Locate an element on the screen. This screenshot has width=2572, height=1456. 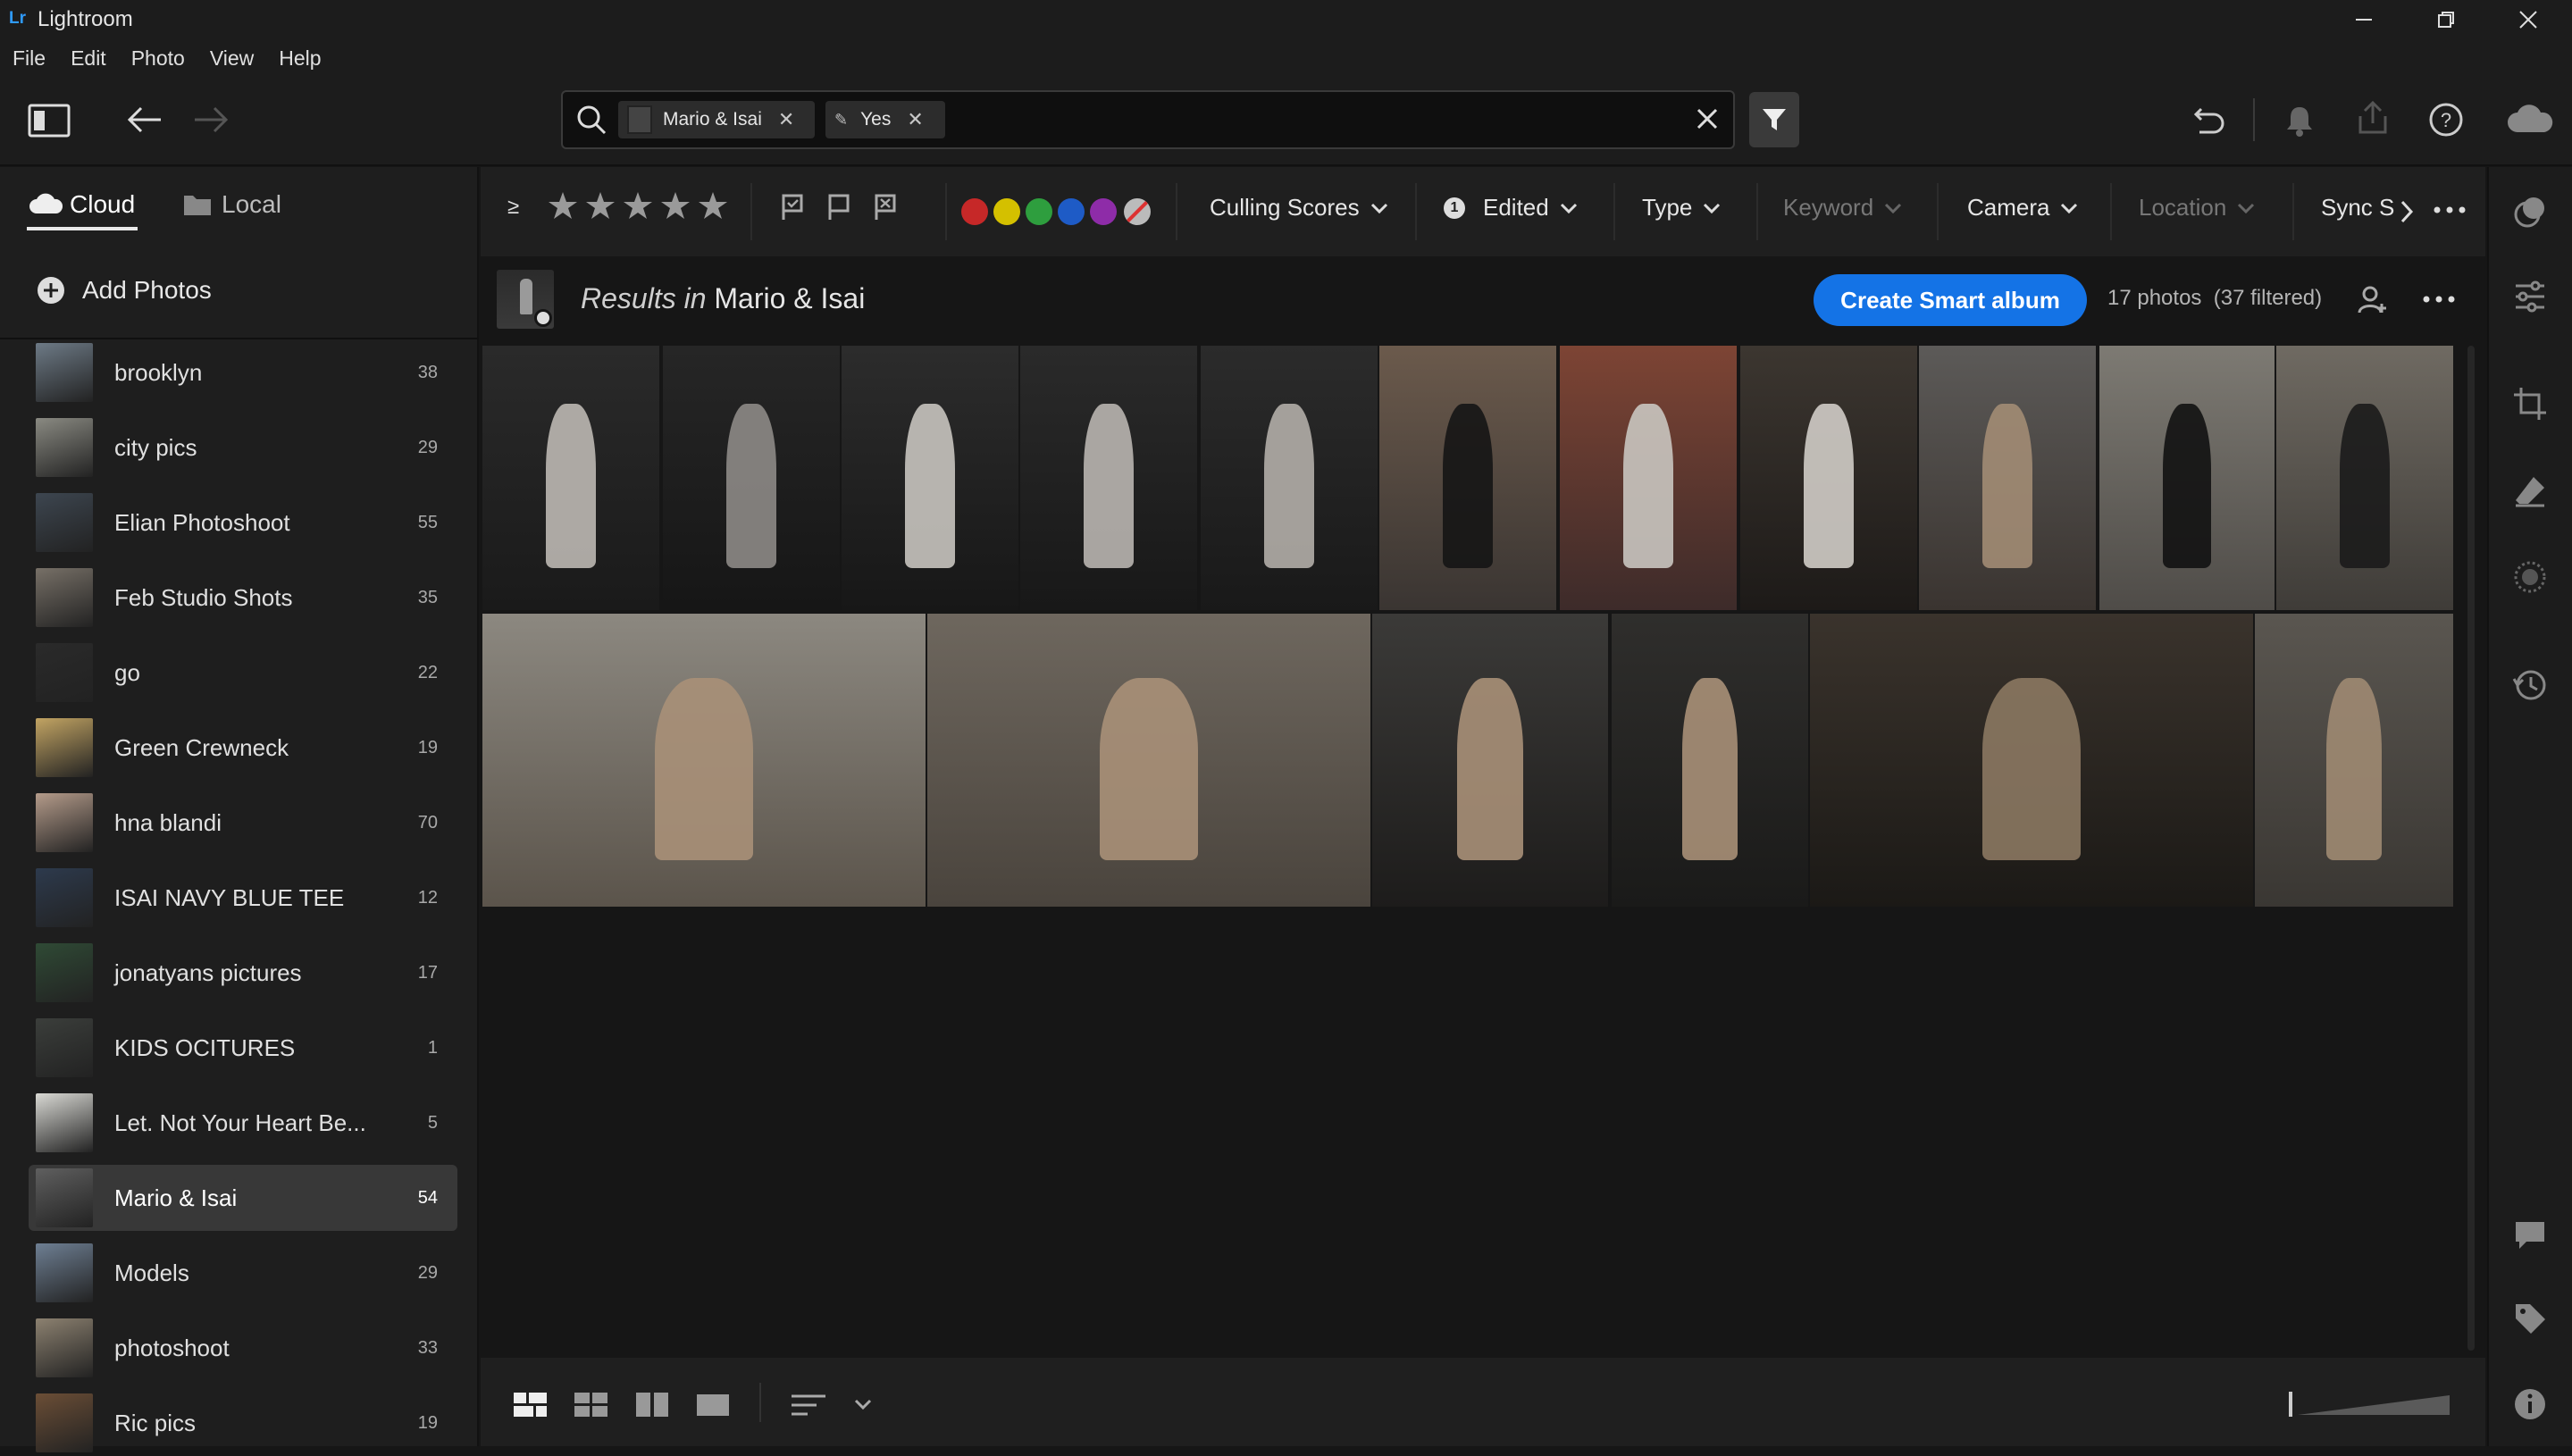
camera-dropdown: Camera is located at coordinates (2023, 208).